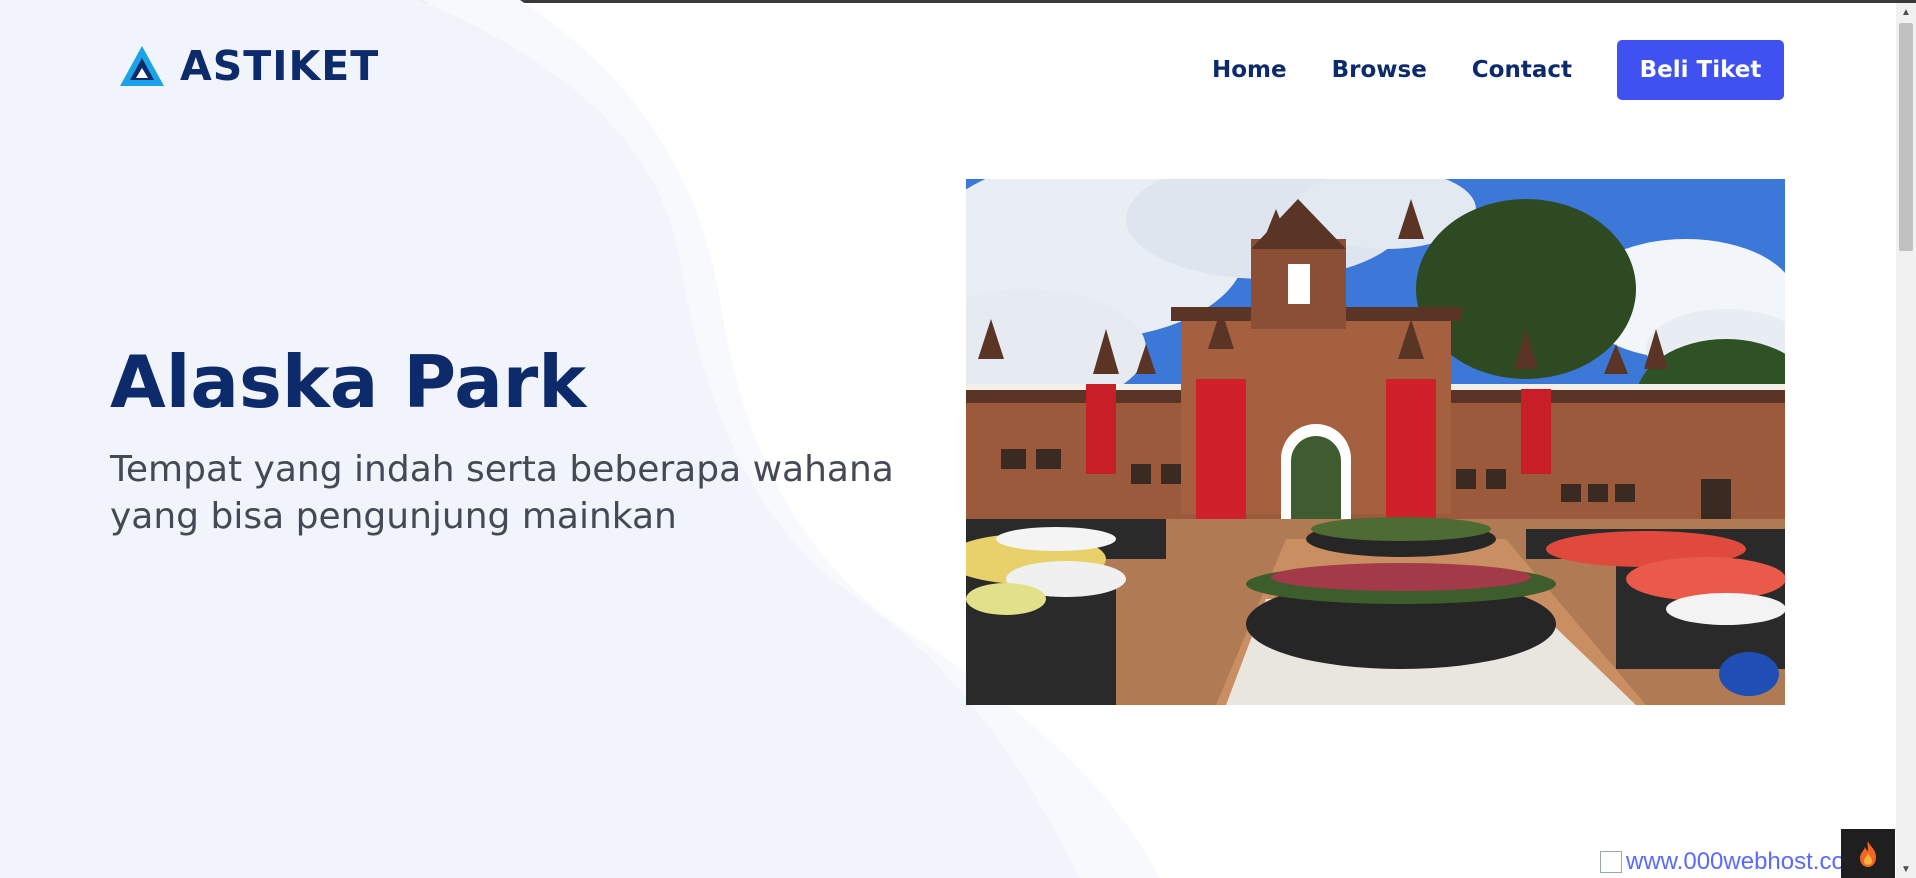 The image size is (1916, 878). I want to click on main-nav: Home Browse Contact Beli Tiket, so click(1498, 70).